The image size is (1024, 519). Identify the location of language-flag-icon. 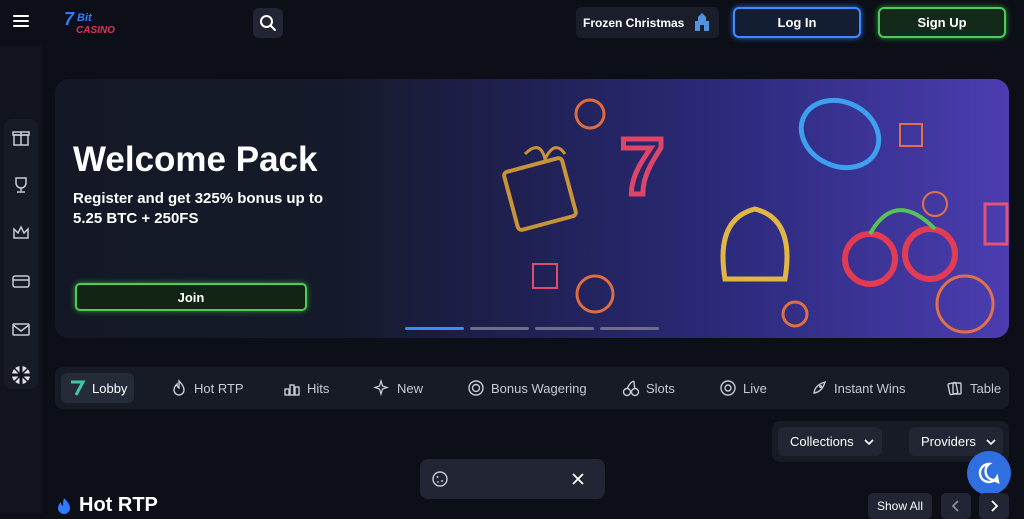
(21, 375).